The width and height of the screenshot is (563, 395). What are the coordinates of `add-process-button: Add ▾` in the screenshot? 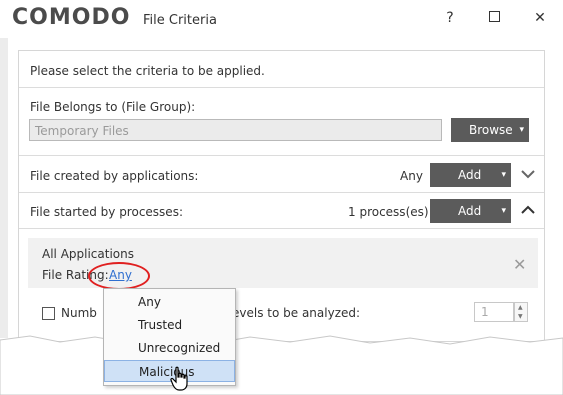 It's located at (470, 211).